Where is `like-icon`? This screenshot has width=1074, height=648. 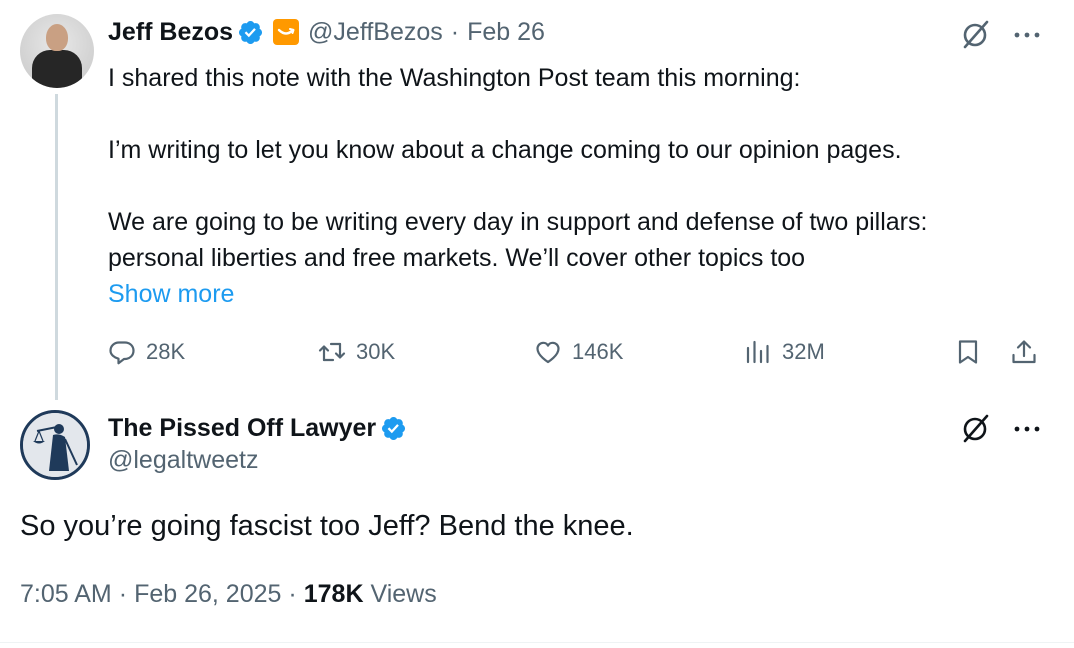
like-icon is located at coordinates (548, 352).